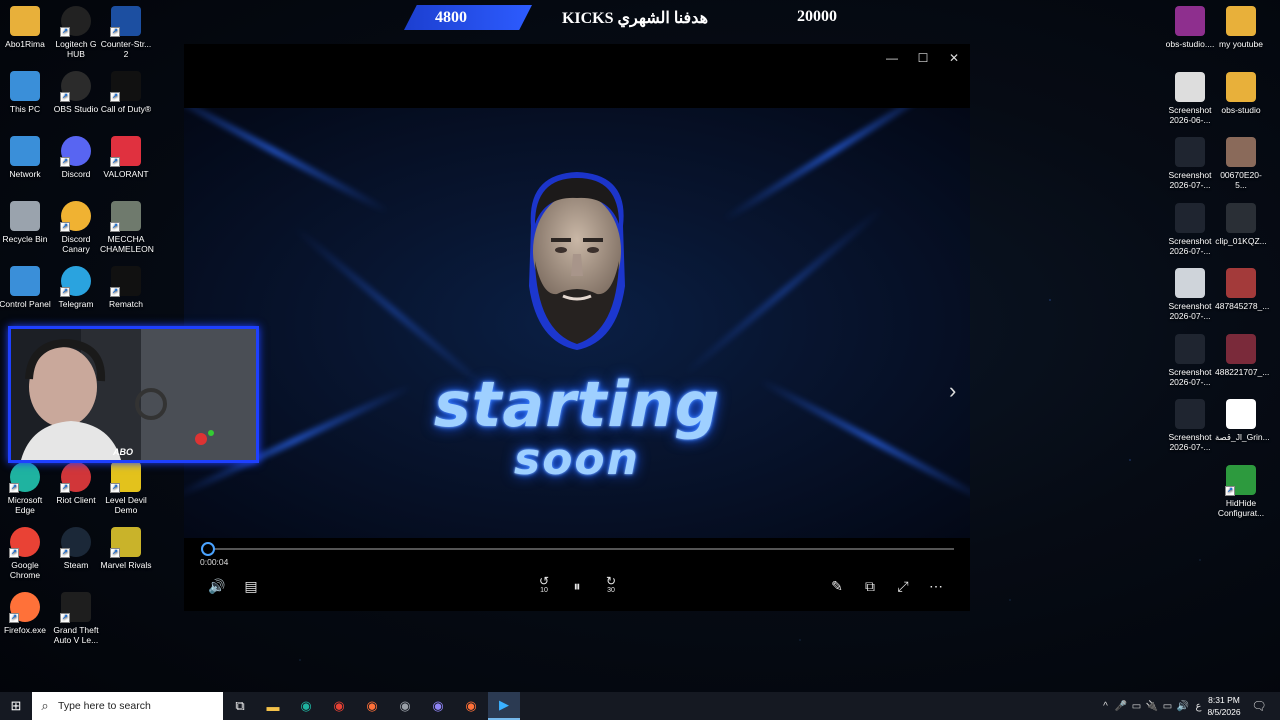 Image resolution: width=1280 pixels, height=720 pixels. Describe the element at coordinates (273, 706) in the screenshot. I see `file-explorer-icon: ▬` at that location.